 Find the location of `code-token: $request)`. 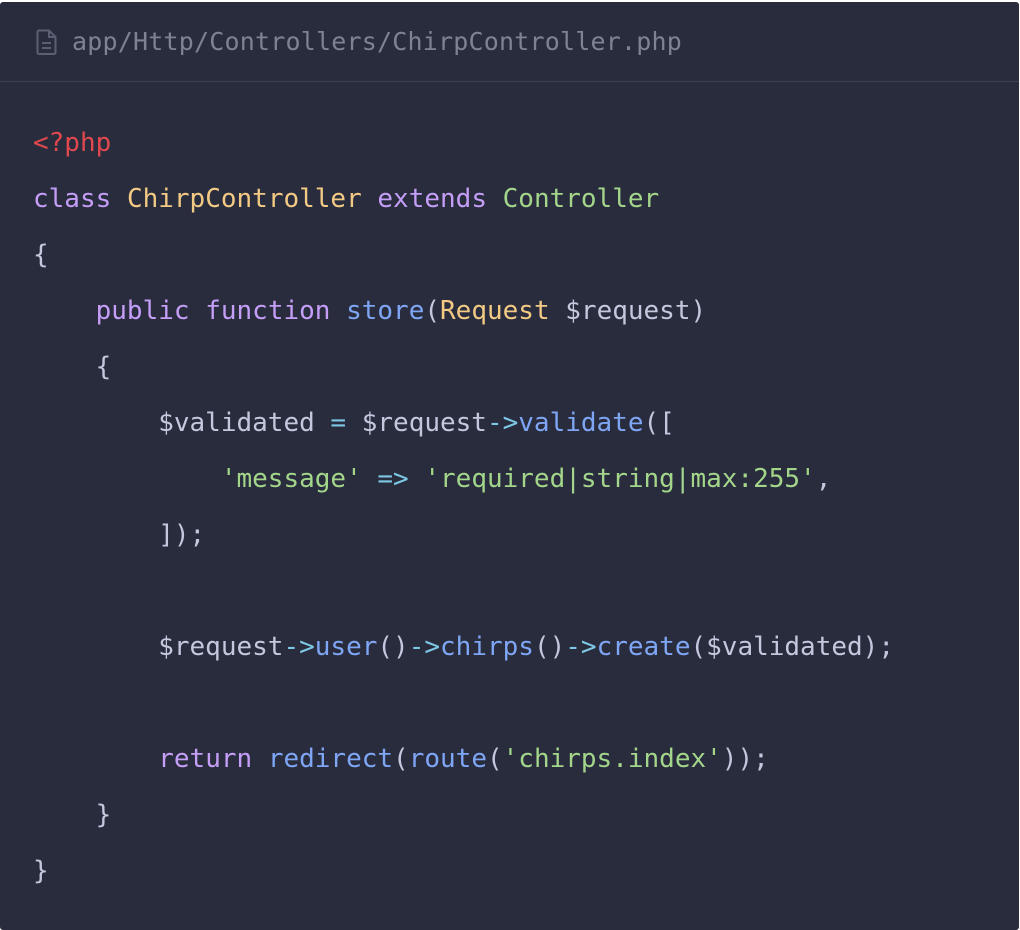

code-token: $request) is located at coordinates (628, 311).